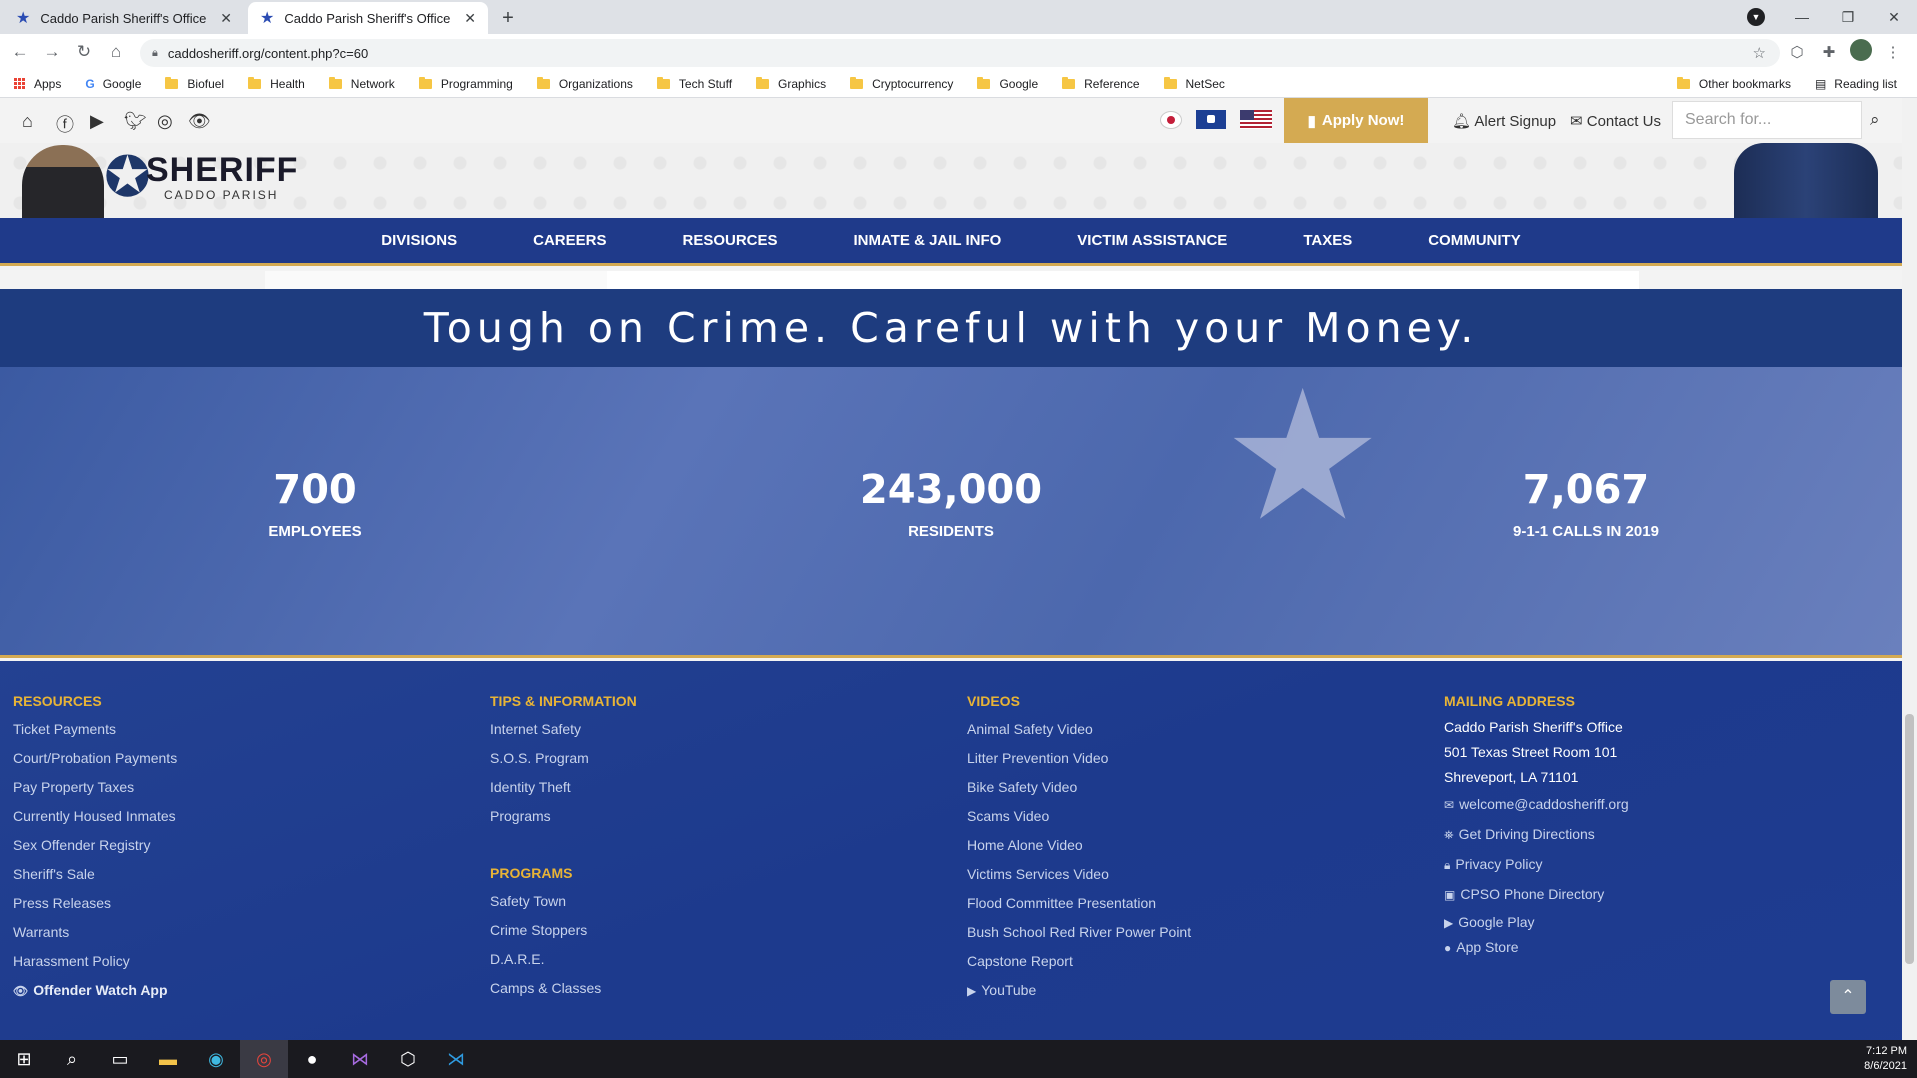 The image size is (1917, 1078). Describe the element at coordinates (95, 932) in the screenshot. I see `footer-link: Warrants` at that location.